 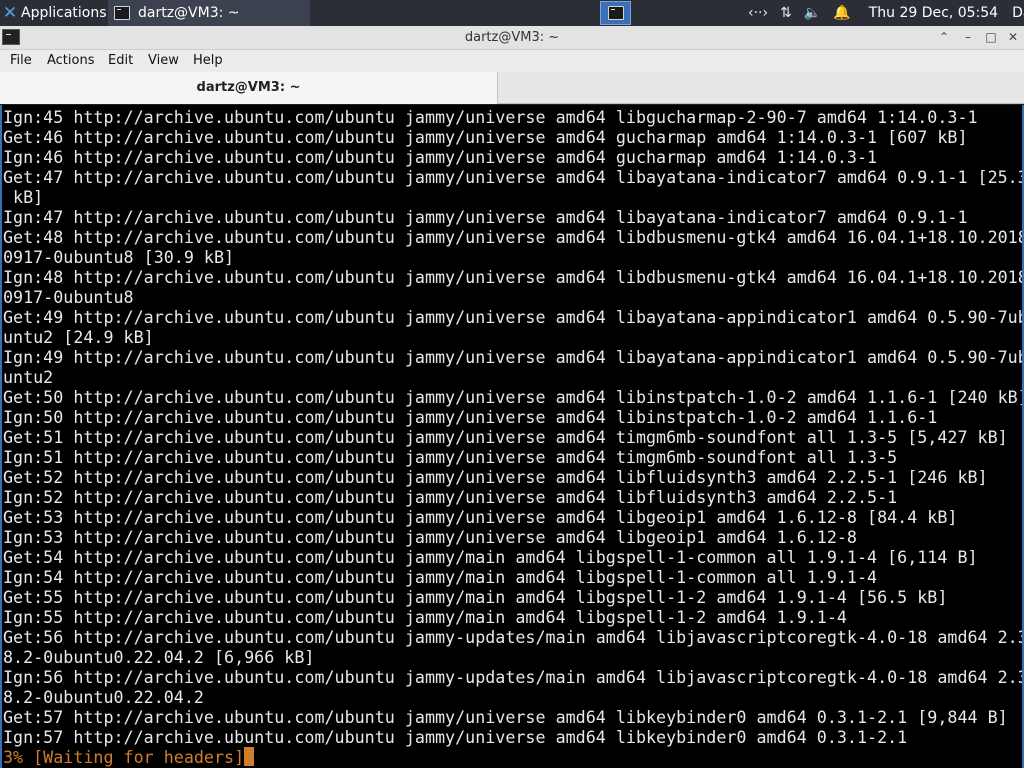 What do you see at coordinates (163, 60) in the screenshot?
I see `menu-view: View` at bounding box center [163, 60].